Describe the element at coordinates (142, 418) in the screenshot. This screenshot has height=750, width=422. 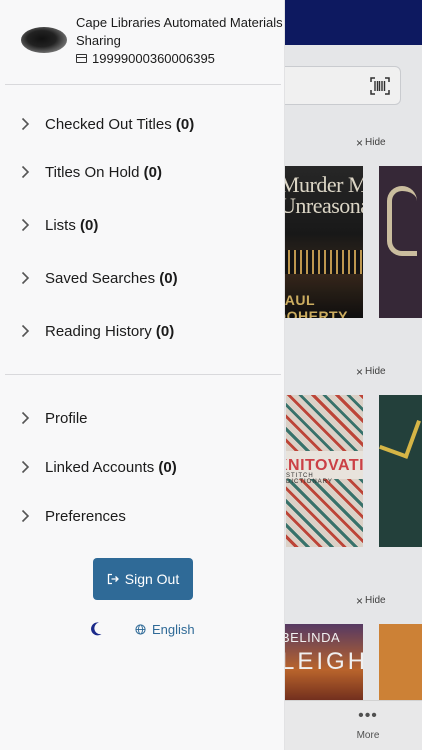
I see `menu-profile: Profile` at that location.